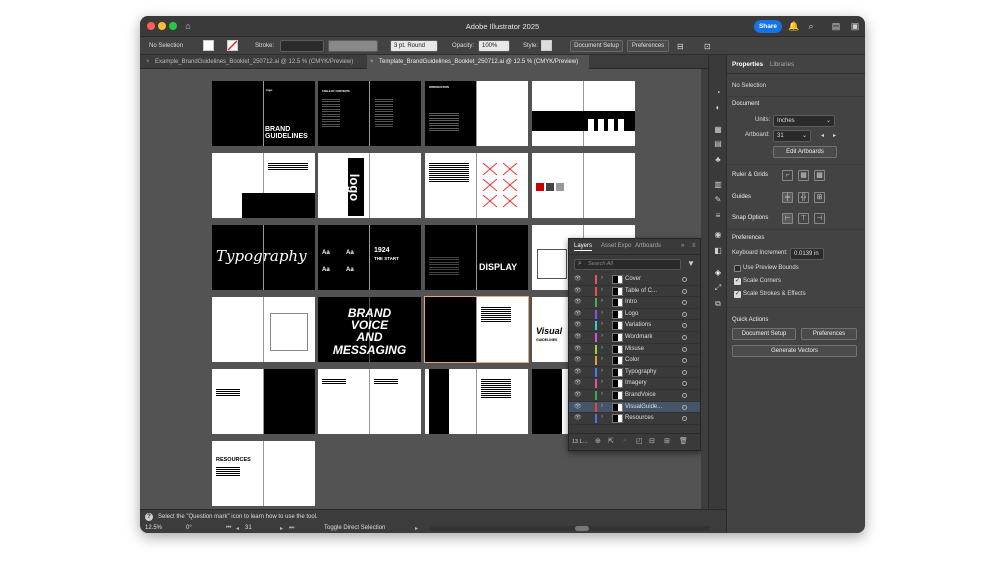 This screenshot has width=1005, height=565. Describe the element at coordinates (634, 338) in the screenshot. I see `layer-row: 👁 › Wordmark` at that location.